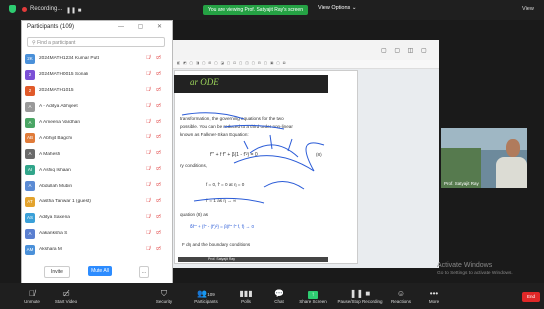 This screenshot has height=309, width=544. I want to click on participant-row: 2 2024MATH0015 Sonali 🎙̸ ▭̸, so click(97, 75).